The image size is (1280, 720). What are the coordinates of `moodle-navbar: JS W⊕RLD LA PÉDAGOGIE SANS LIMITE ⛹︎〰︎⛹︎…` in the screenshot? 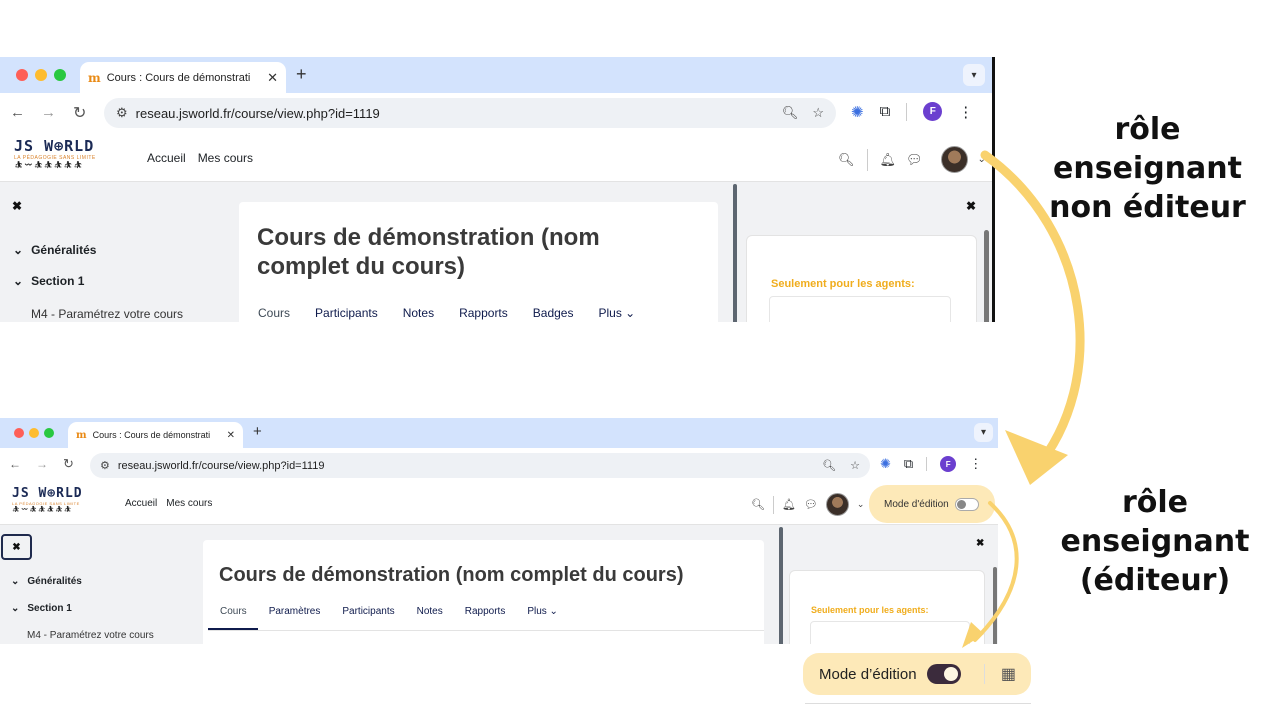 It's located at (496, 157).